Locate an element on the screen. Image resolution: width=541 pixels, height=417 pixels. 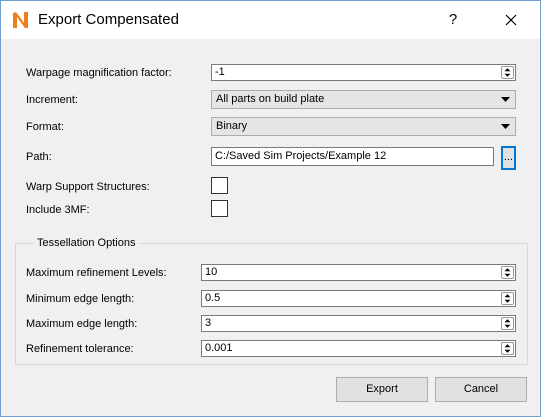
export-button: Export is located at coordinates (382, 389).